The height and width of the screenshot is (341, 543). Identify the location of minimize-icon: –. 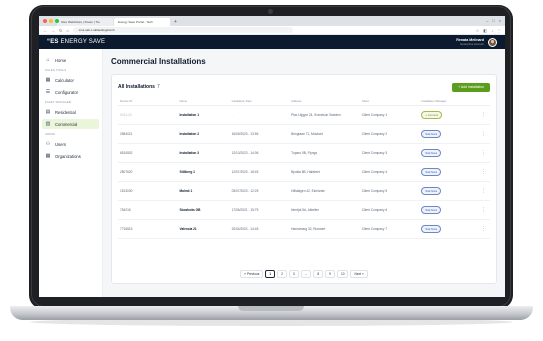
(487, 20).